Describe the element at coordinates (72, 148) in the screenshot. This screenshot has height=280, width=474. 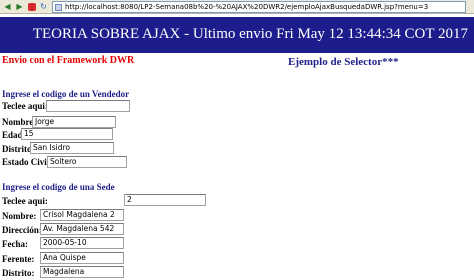
I see `vendedor-distrito-field: San Isidro` at that location.